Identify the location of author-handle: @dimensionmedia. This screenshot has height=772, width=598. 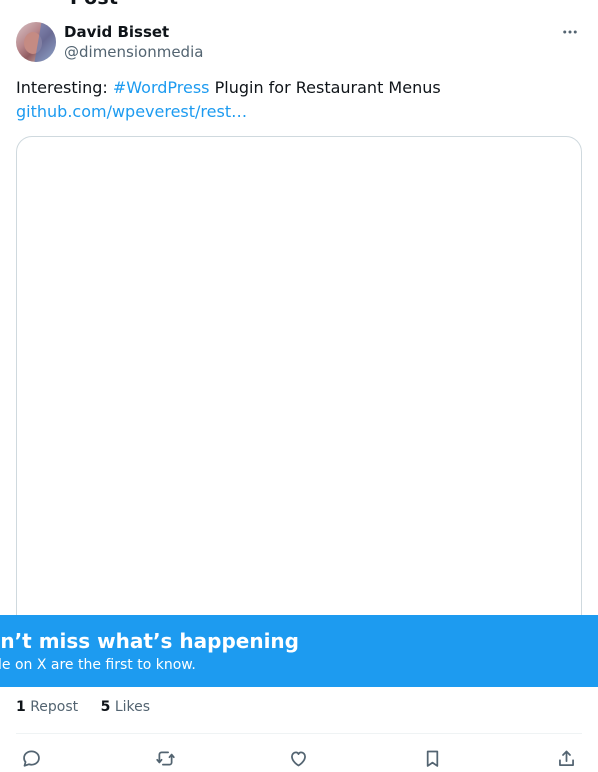
(133, 52).